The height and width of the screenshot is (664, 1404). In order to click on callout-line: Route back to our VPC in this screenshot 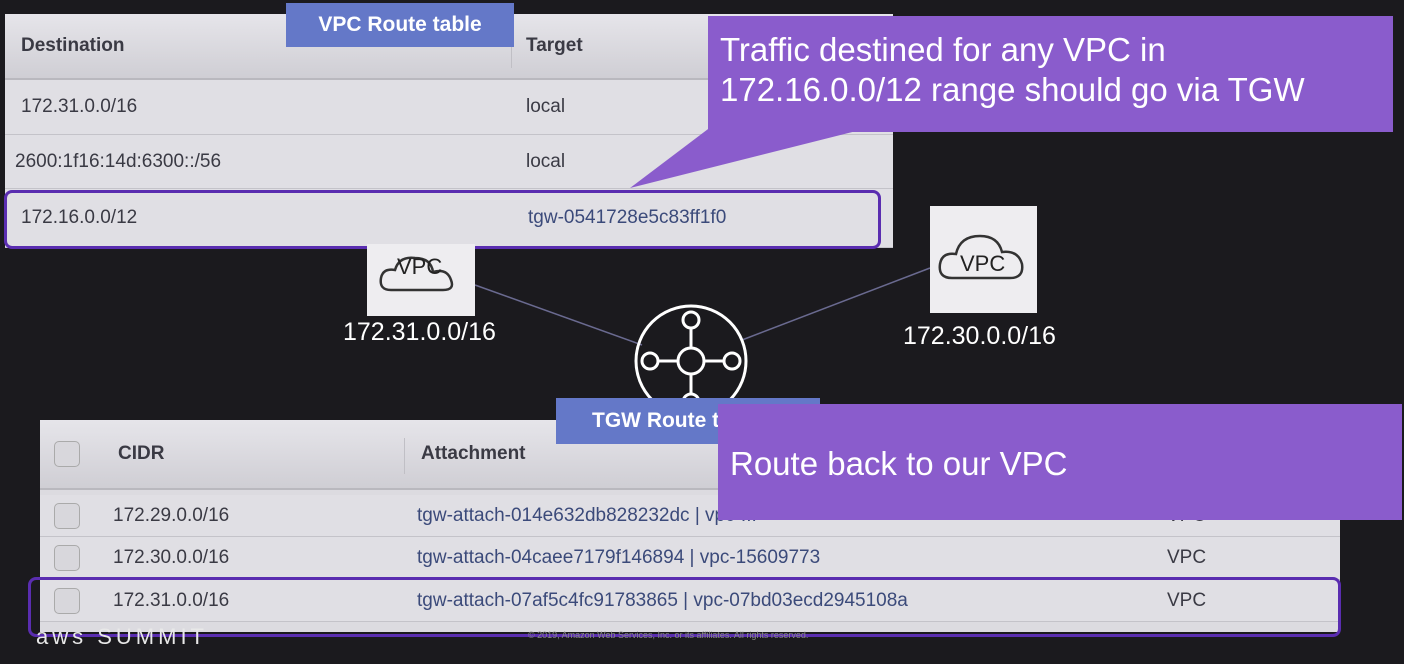, I will do `click(899, 463)`.